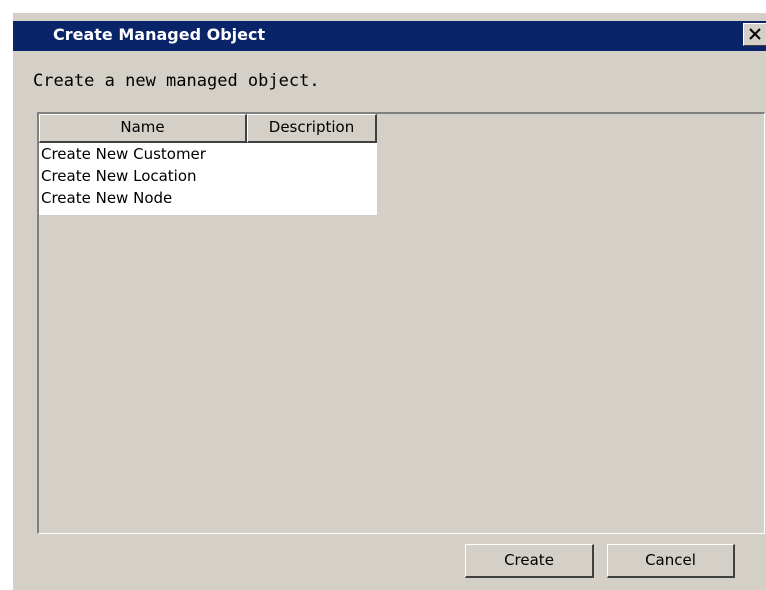  What do you see at coordinates (143, 128) in the screenshot?
I see `column-header-name: Name` at bounding box center [143, 128].